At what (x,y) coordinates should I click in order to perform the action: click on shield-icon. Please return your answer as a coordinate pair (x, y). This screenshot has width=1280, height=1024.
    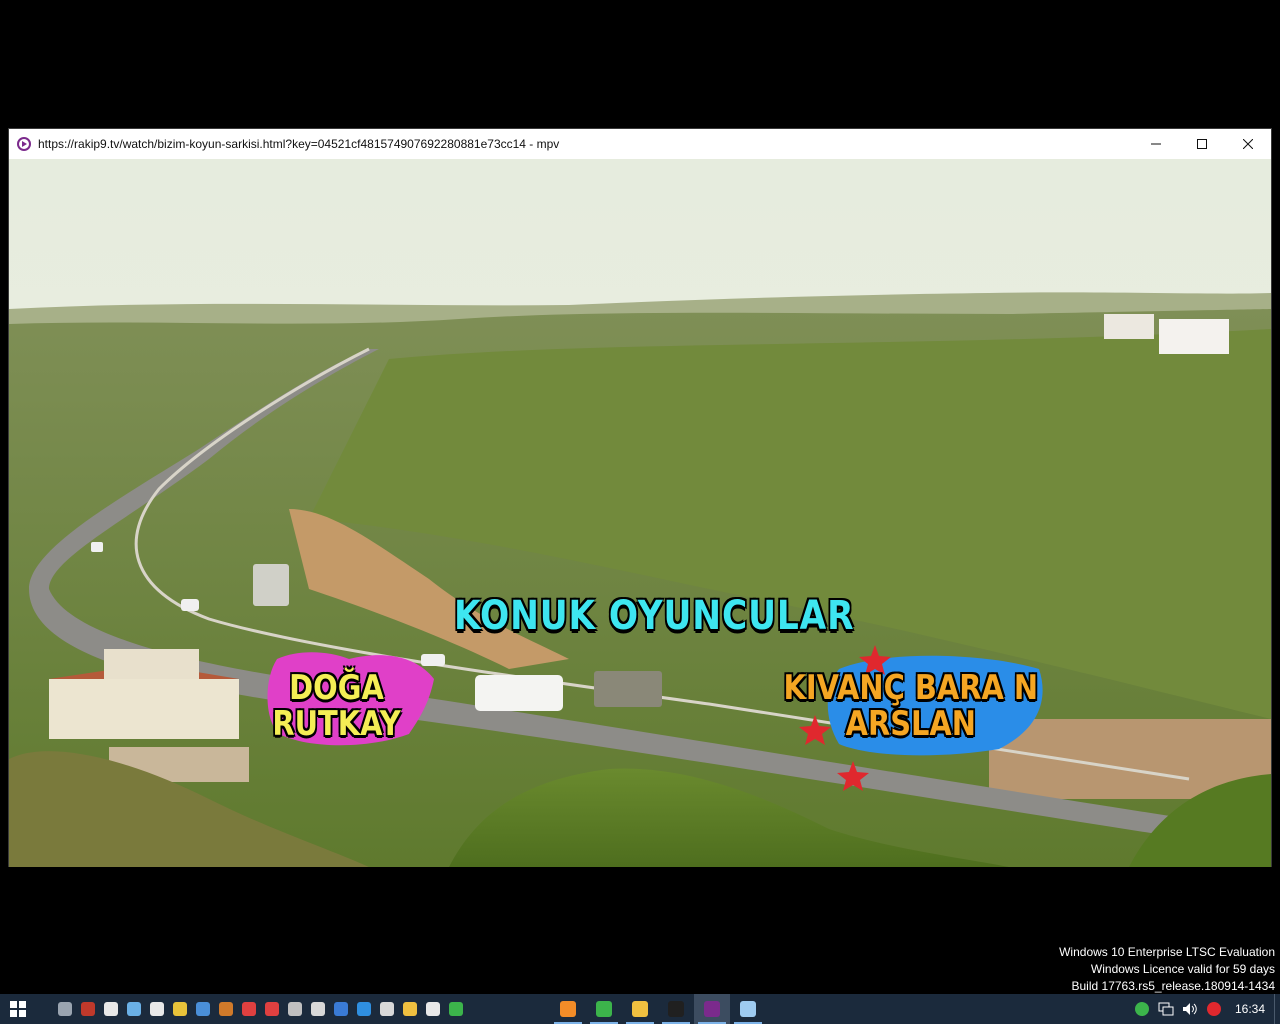
    Looking at the image, I should click on (1214, 1009).